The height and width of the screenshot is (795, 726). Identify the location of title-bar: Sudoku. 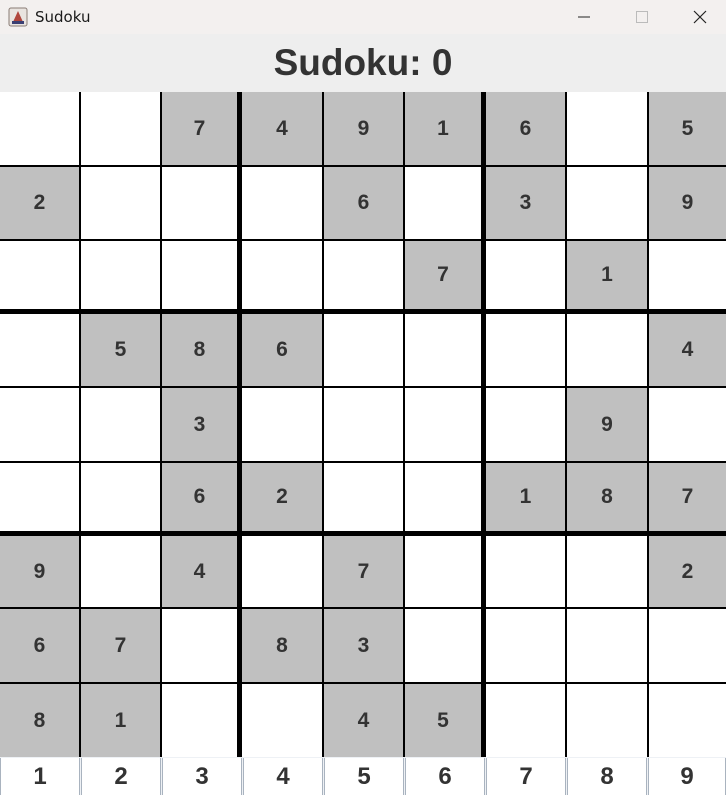
(363, 17).